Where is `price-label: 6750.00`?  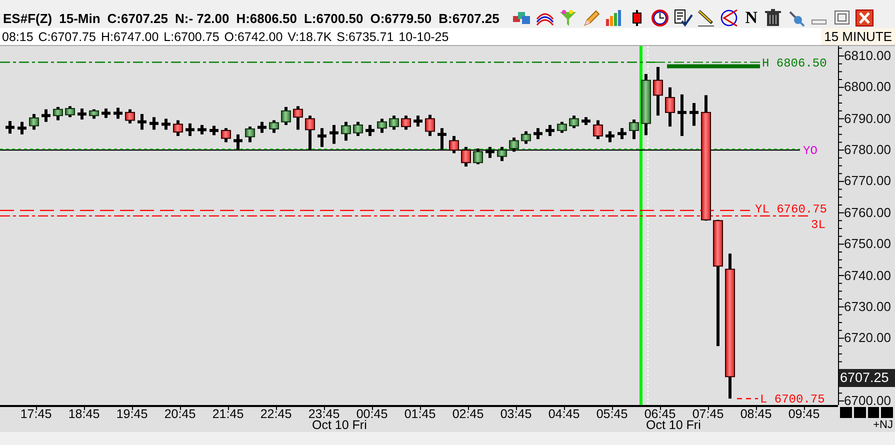 price-label: 6750.00 is located at coordinates (867, 244).